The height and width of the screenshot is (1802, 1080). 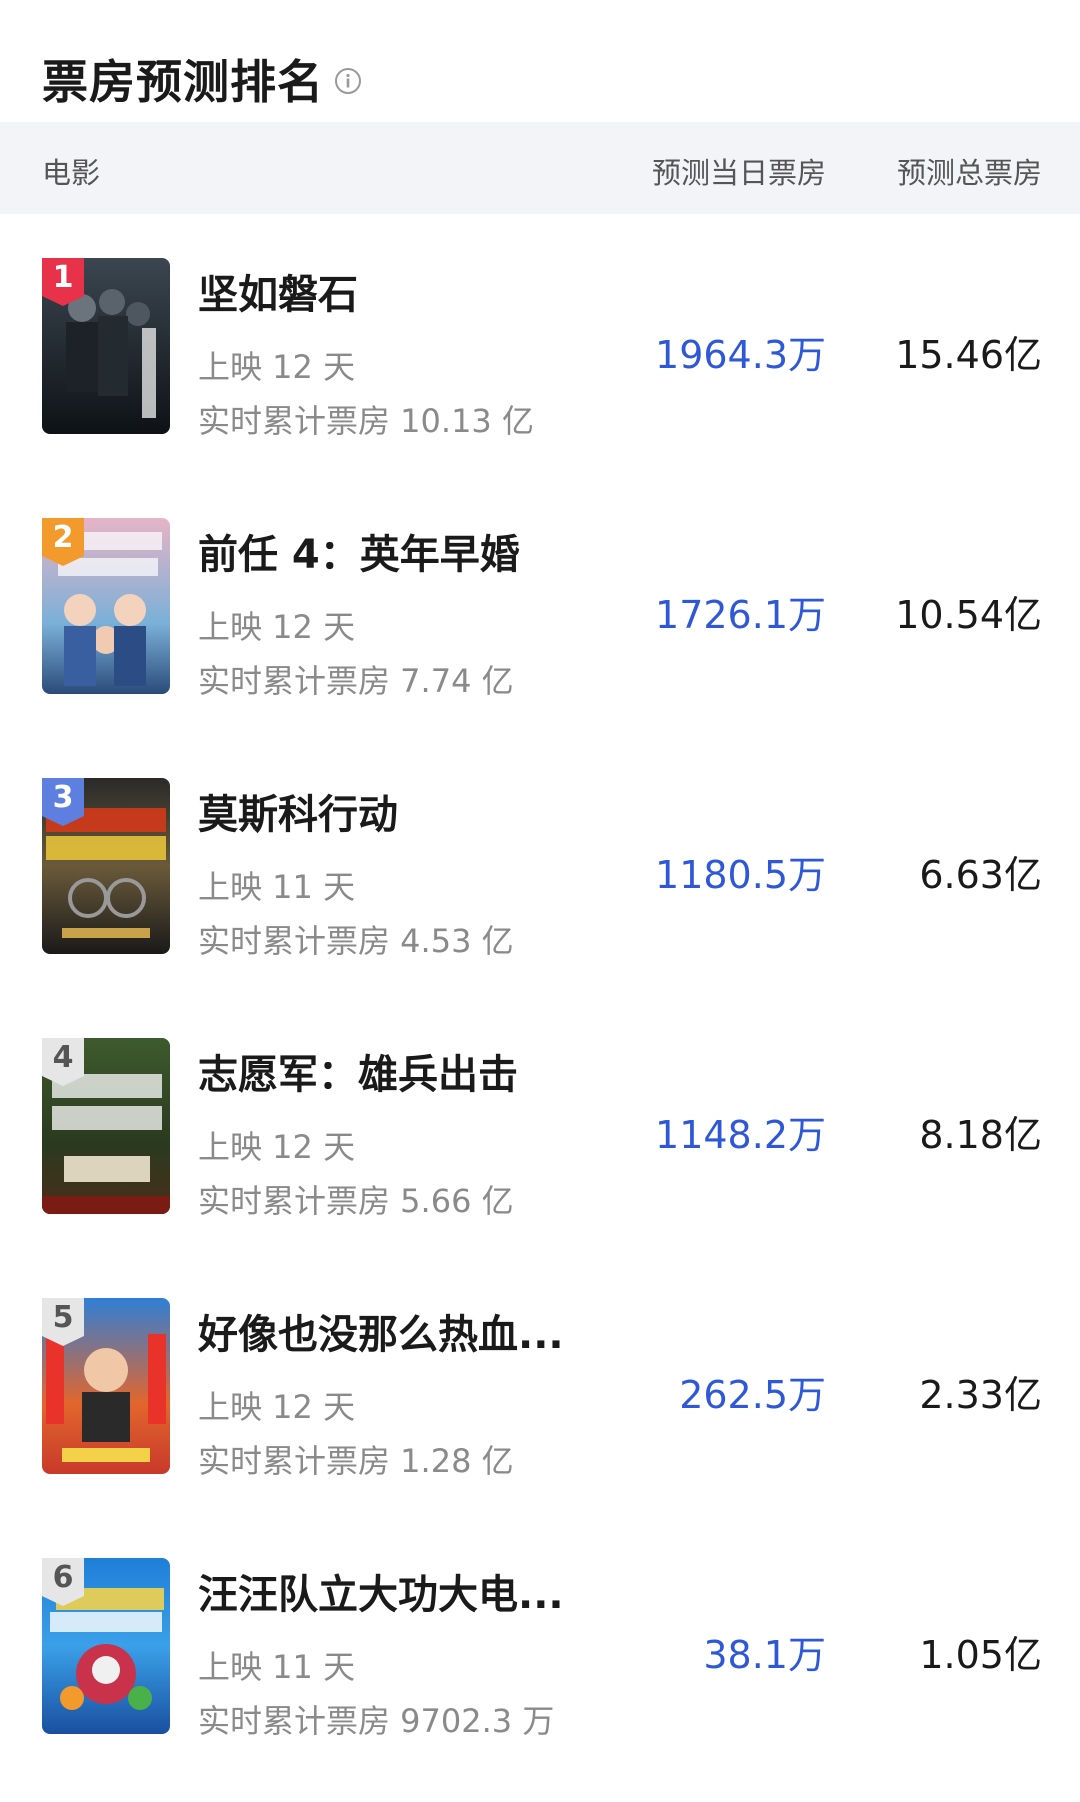 I want to click on movie-title: 莫斯科行动, so click(x=298, y=815).